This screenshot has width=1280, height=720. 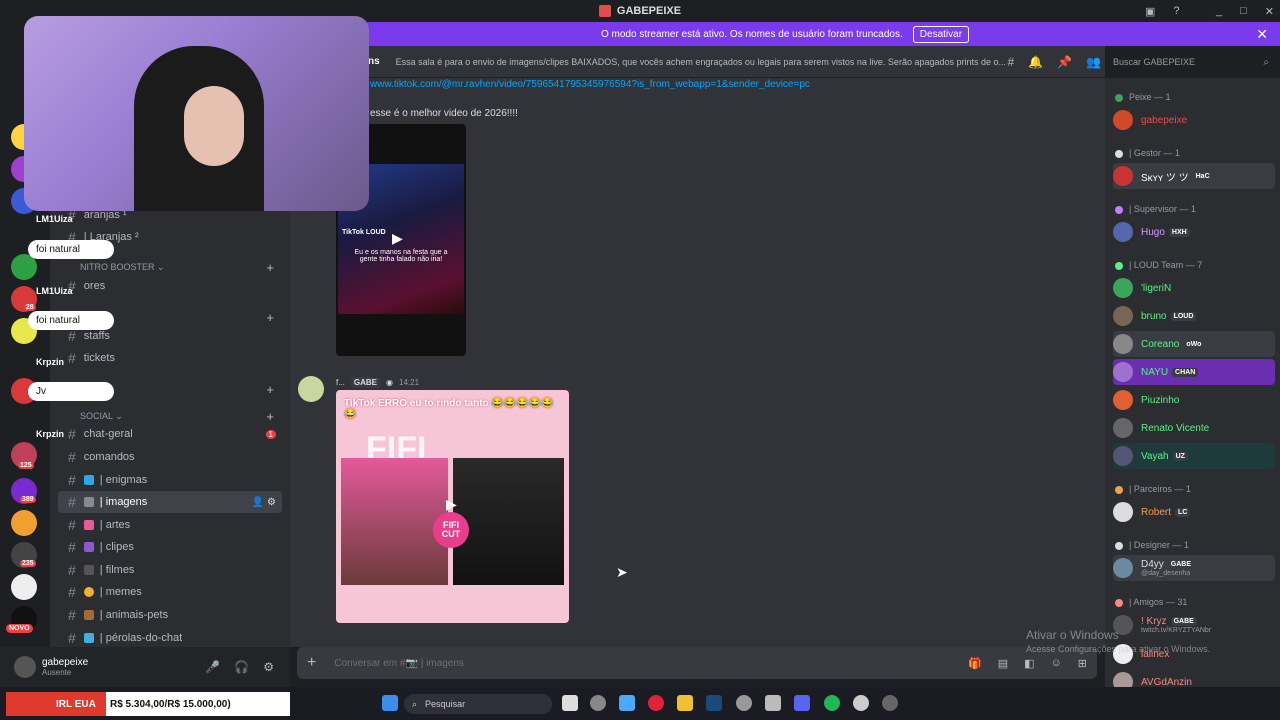 What do you see at coordinates (415, 703) in the screenshot?
I see `search-icon: ⌕` at bounding box center [415, 703].